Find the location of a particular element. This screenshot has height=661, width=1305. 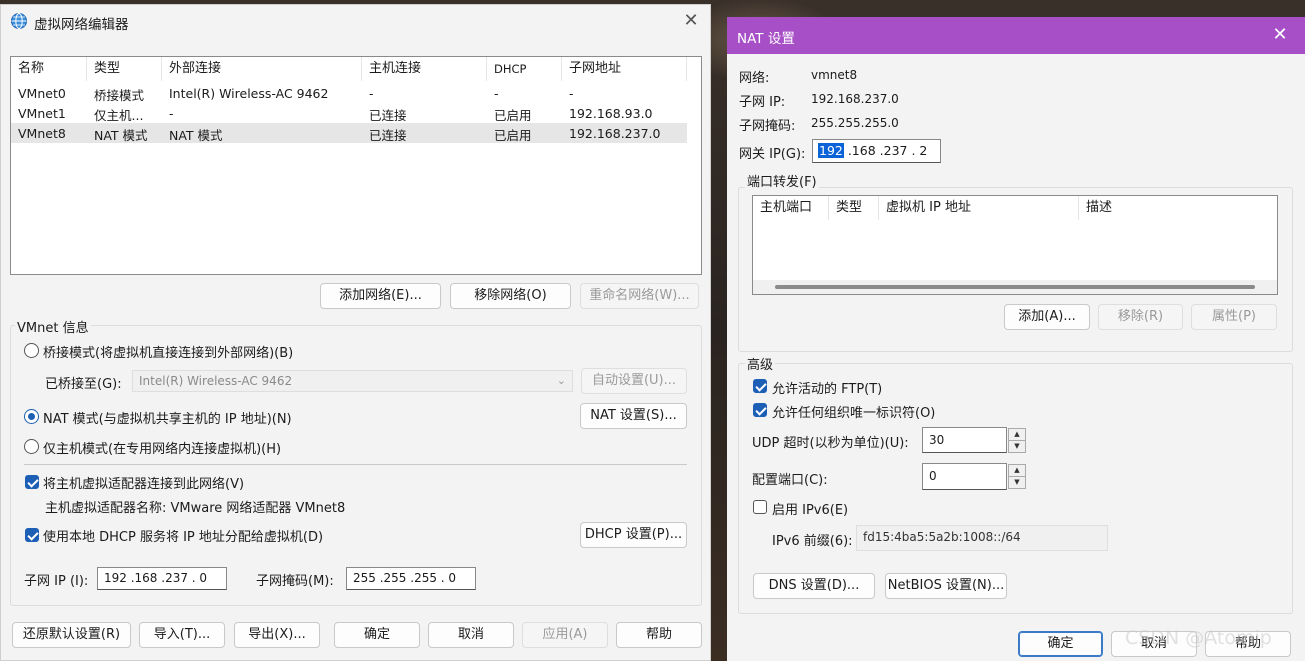

adapter-name-text: 主机虚拟适配器名称: VMware 网络适配器 VMnet8 is located at coordinates (195, 508).